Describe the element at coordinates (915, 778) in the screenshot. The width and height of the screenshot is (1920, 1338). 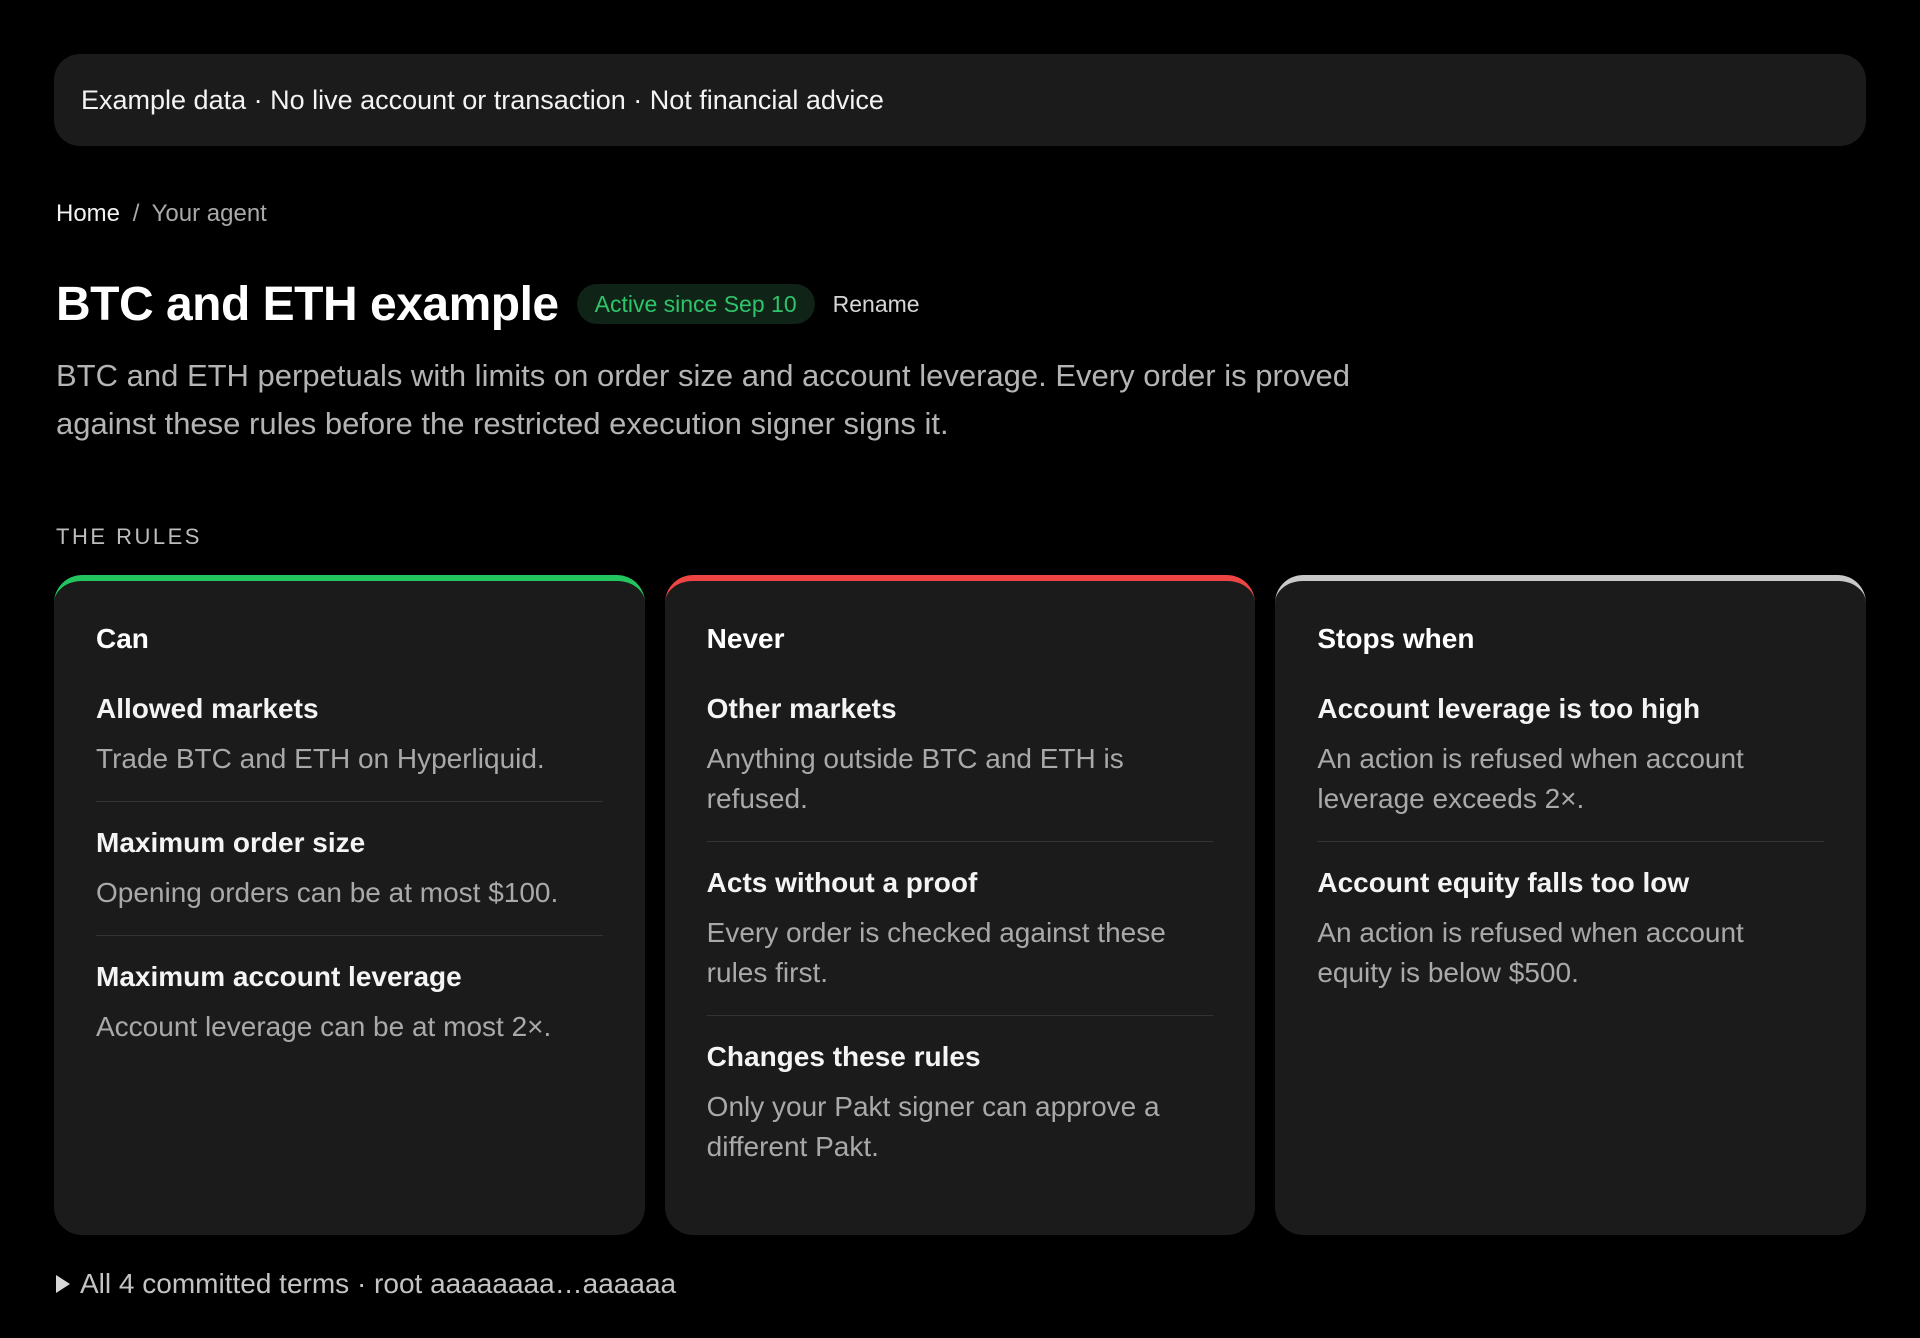
I see `rule-description: Anything outside BTC and ETH is refused.` at that location.